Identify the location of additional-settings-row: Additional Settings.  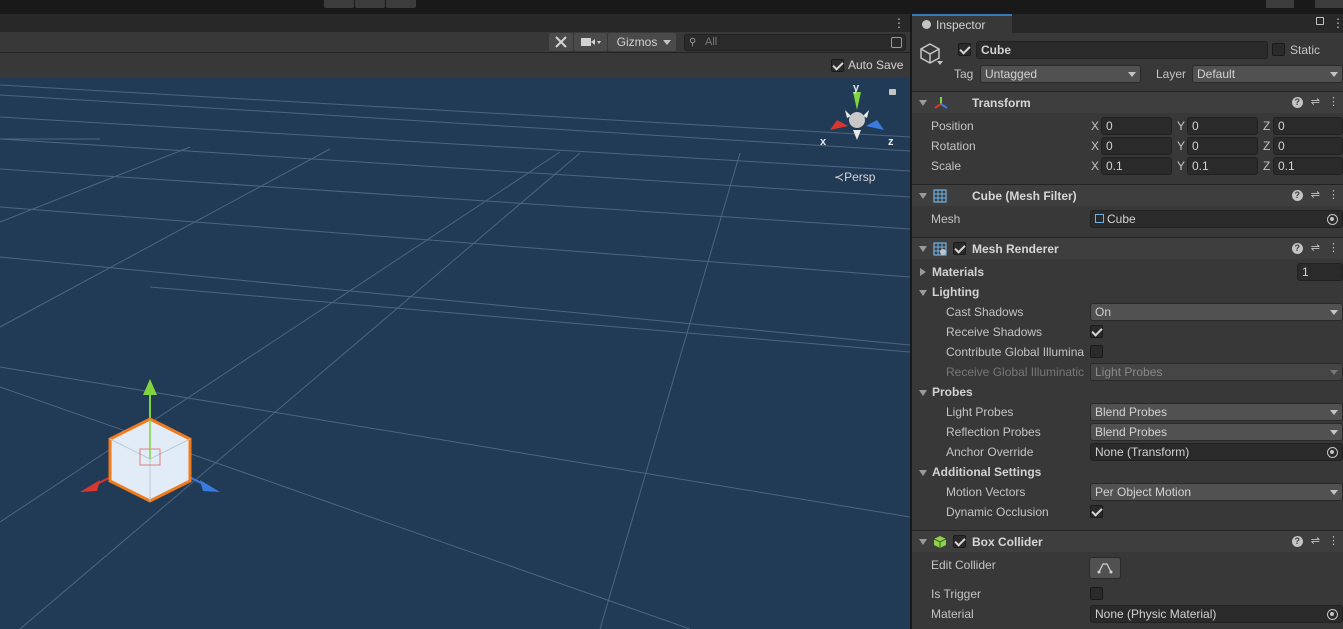
(1127, 472).